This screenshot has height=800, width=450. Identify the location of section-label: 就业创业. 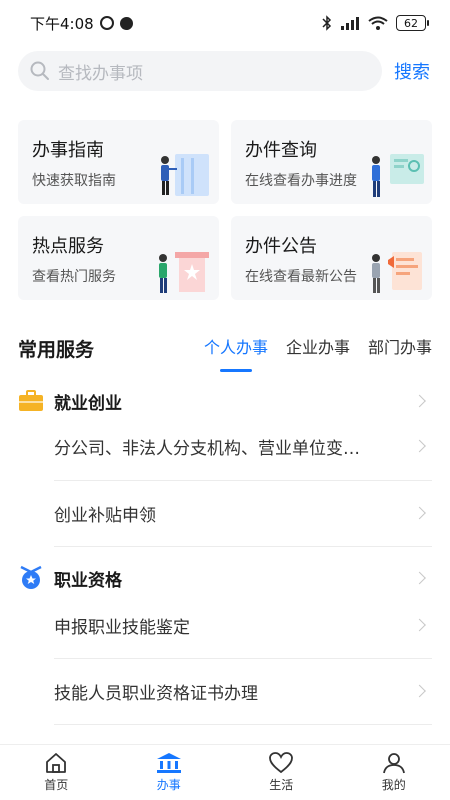
(88, 403).